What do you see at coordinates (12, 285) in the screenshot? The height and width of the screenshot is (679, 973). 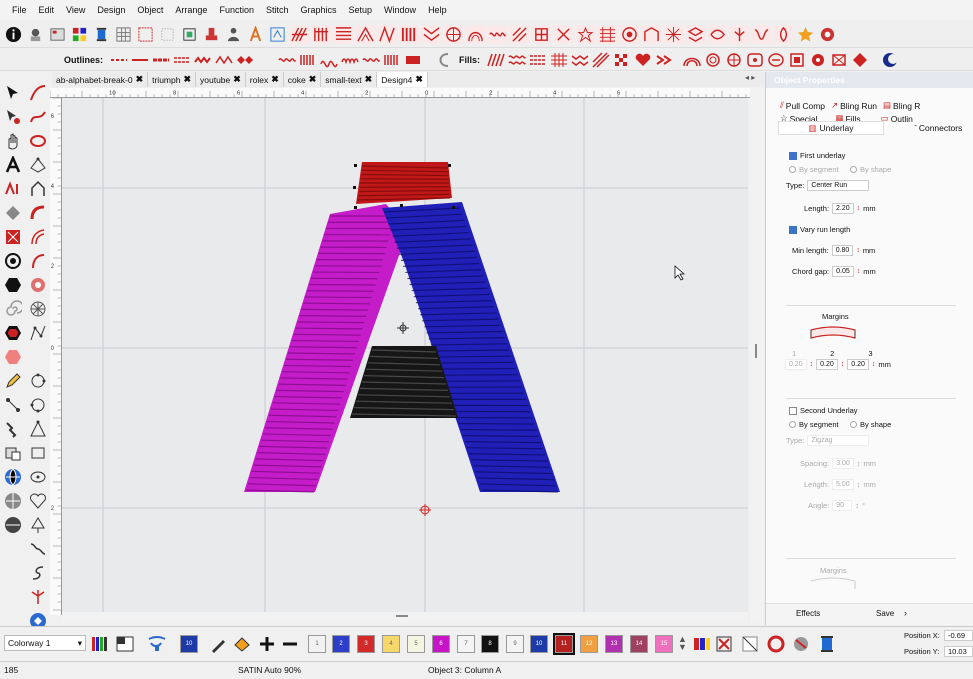 I see `hexagon-icon` at bounding box center [12, 285].